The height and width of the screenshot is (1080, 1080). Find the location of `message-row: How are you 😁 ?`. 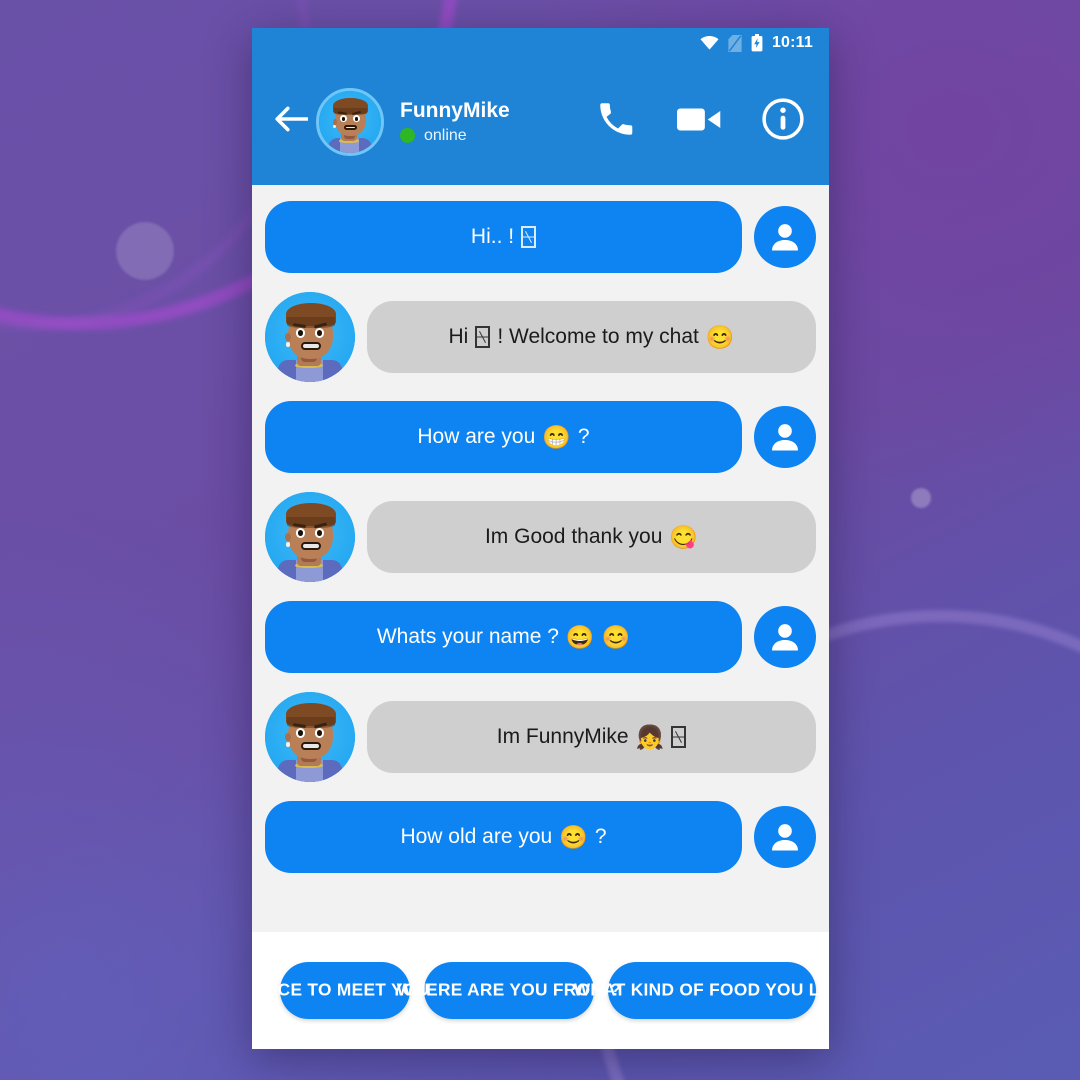

message-row: How are you 😁 ? is located at coordinates (540, 437).